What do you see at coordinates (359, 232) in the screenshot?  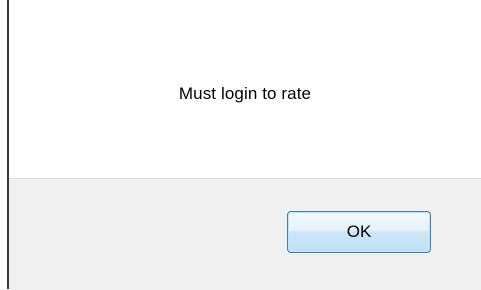 I see `ok-button: OK` at bounding box center [359, 232].